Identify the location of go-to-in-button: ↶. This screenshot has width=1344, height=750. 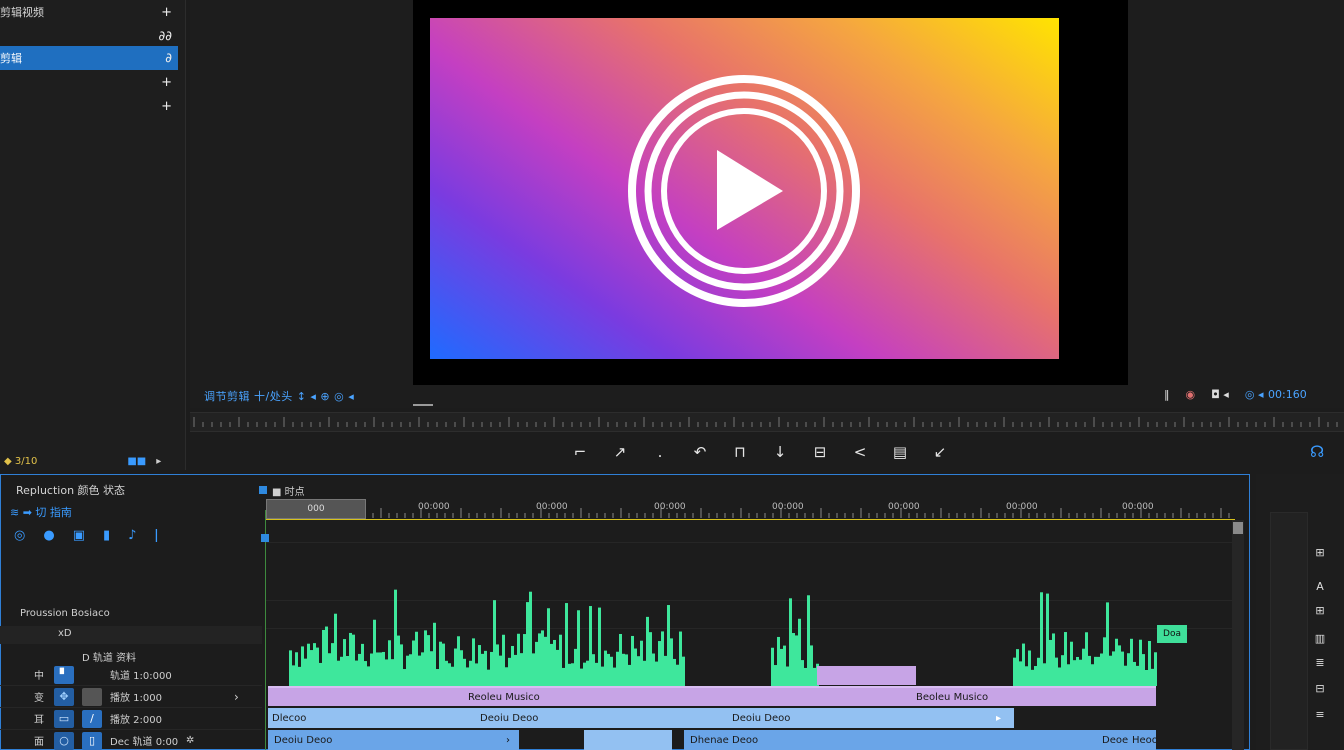
(700, 452).